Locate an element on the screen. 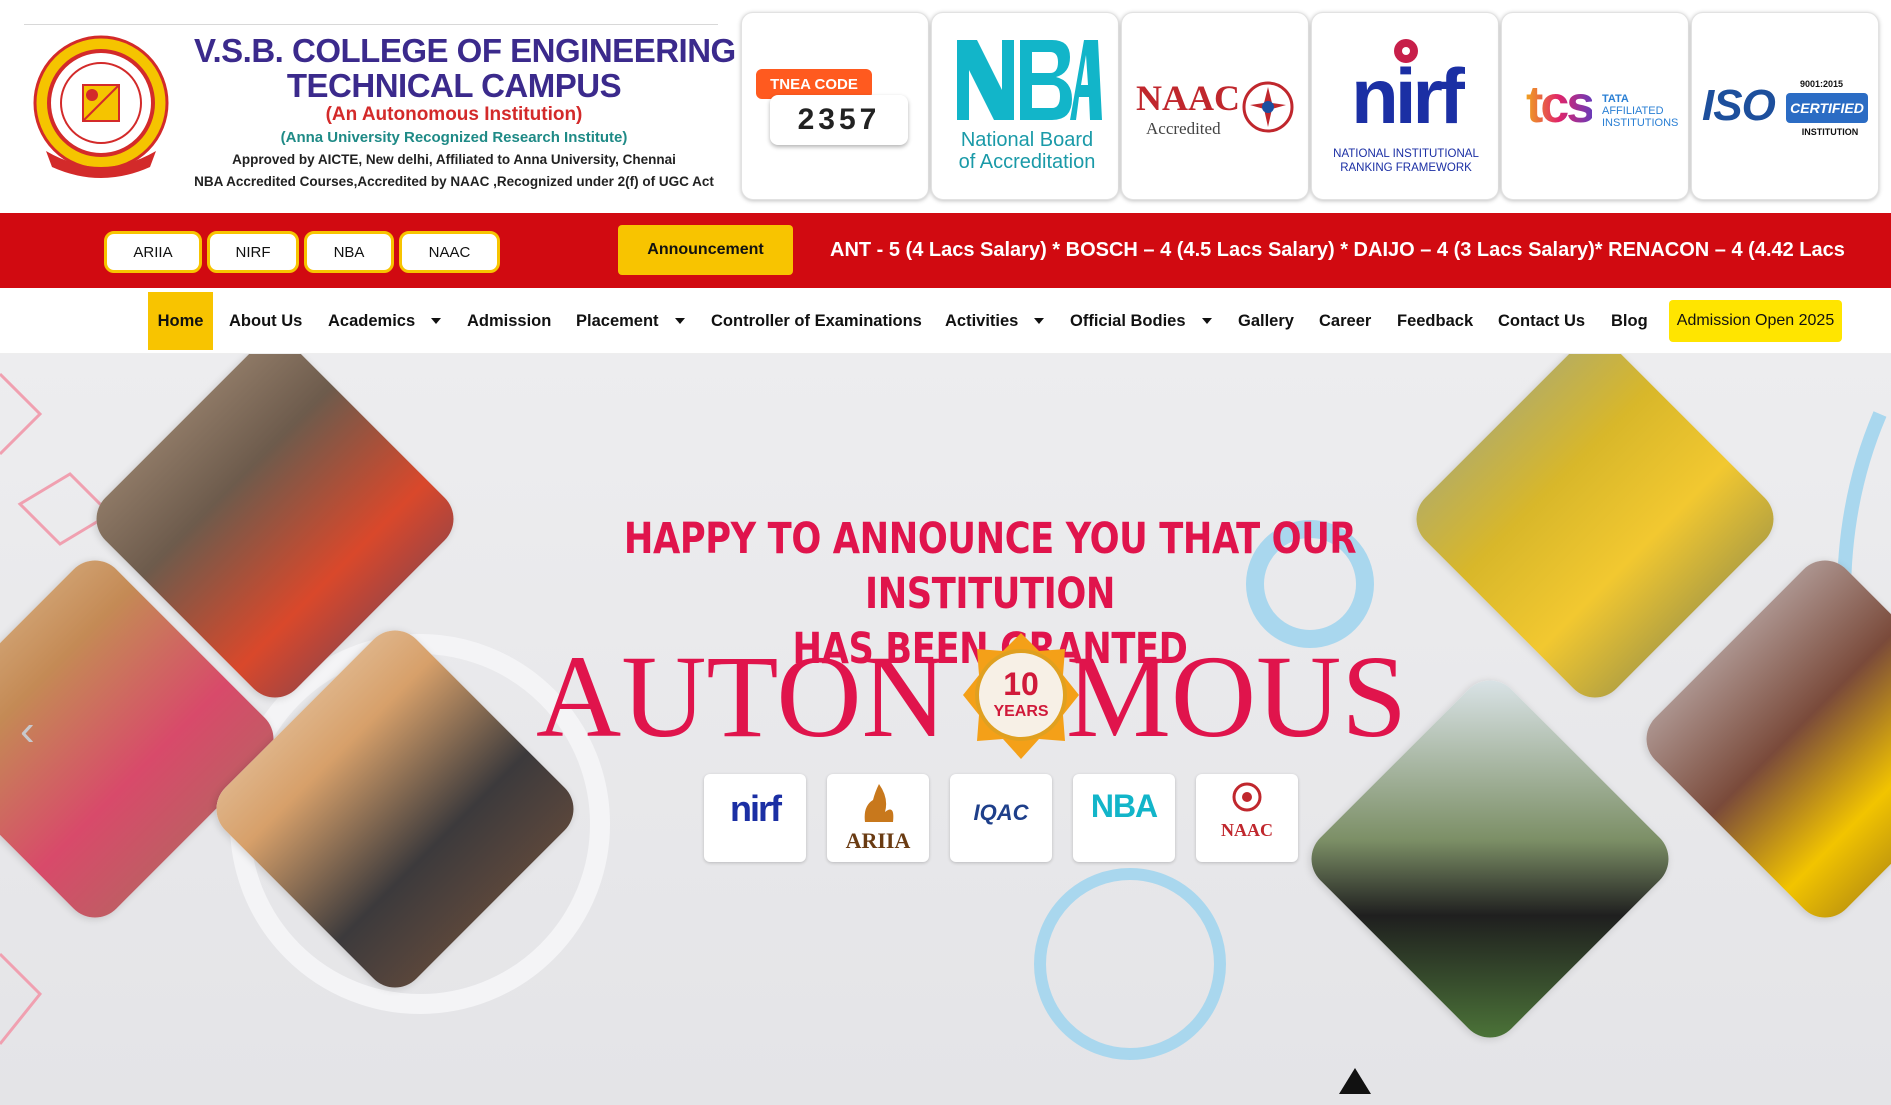 This screenshot has height=1105, width=1891. nav-activities-label: Activities is located at coordinates (982, 320).